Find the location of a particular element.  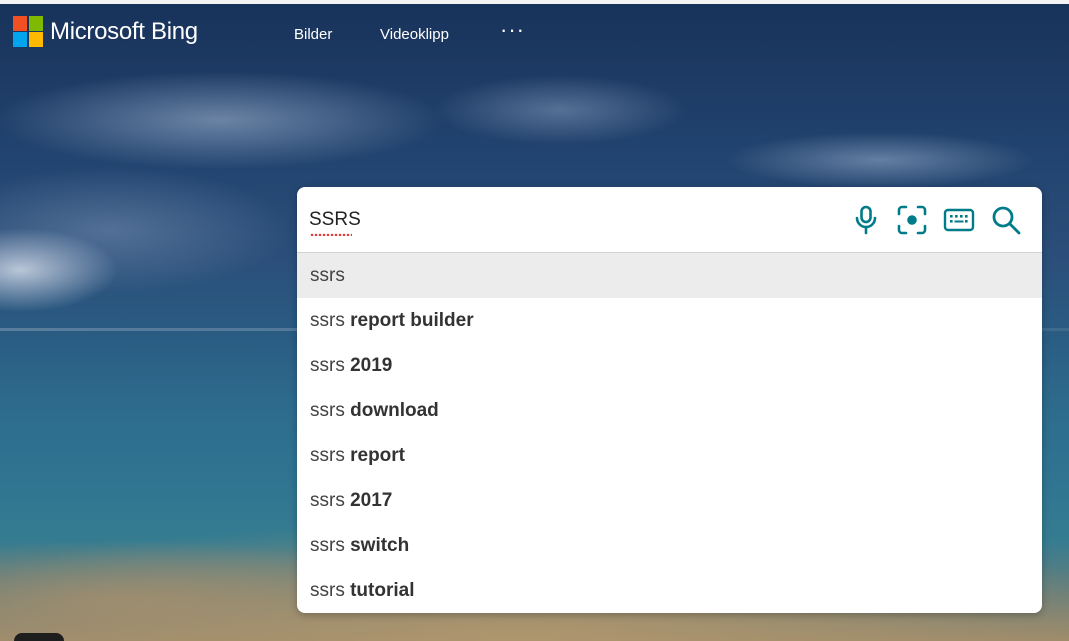

keyboard-icon is located at coordinates (959, 220).